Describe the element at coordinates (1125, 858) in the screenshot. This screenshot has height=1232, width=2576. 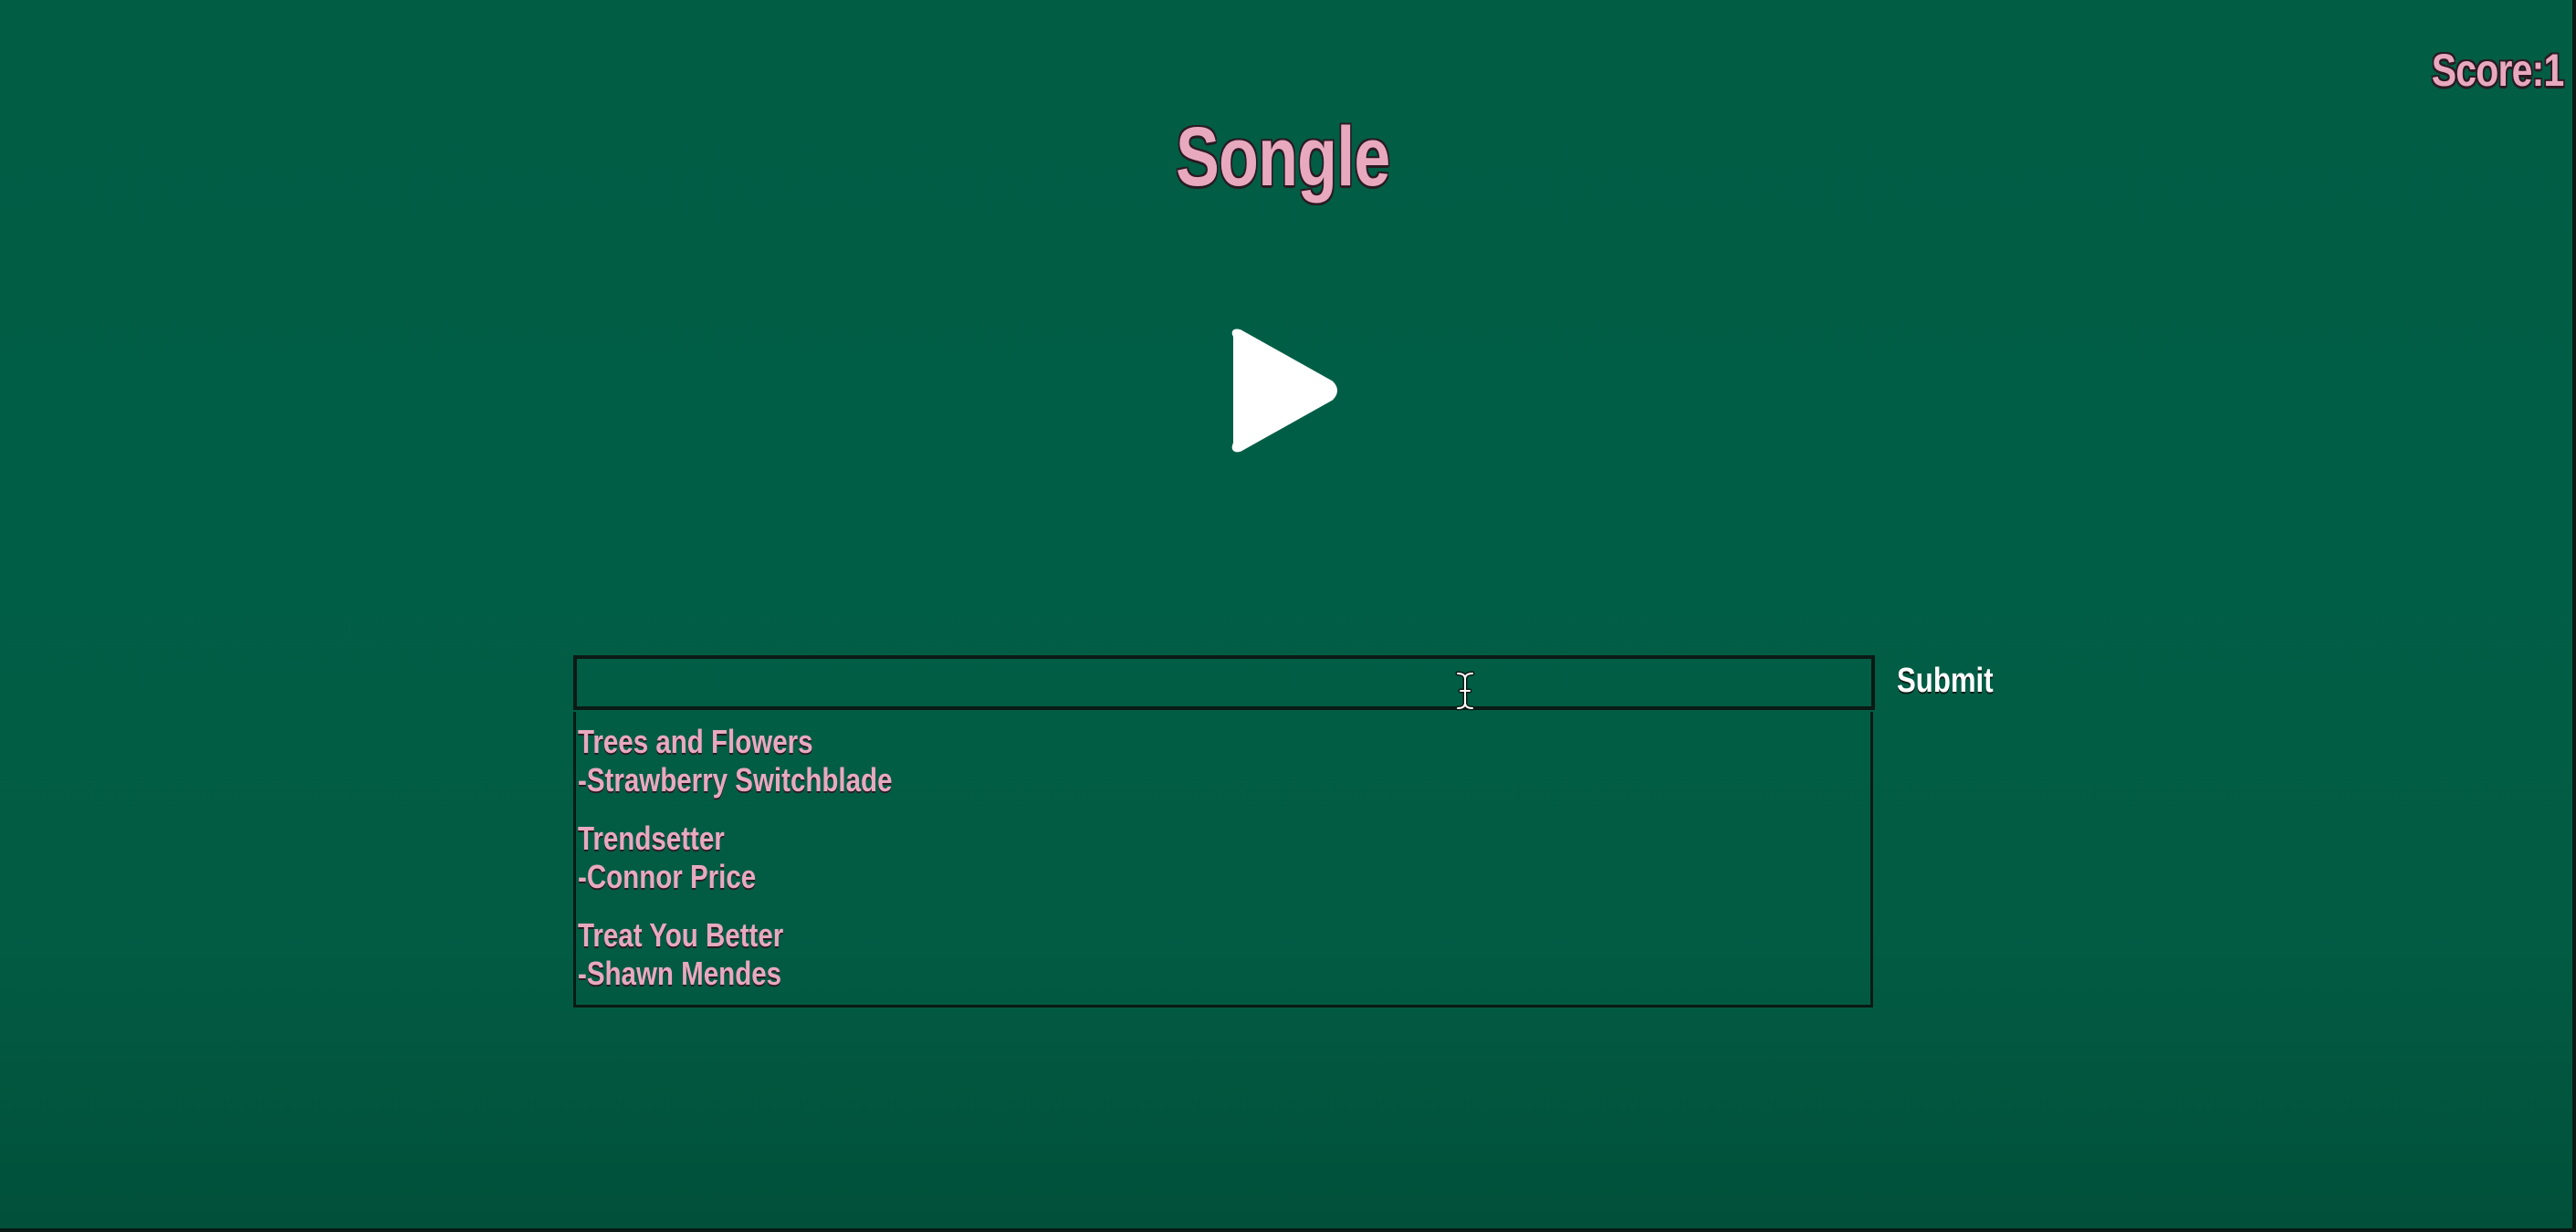
I see `suggestion-item: Trendsetter -Connor Price` at that location.